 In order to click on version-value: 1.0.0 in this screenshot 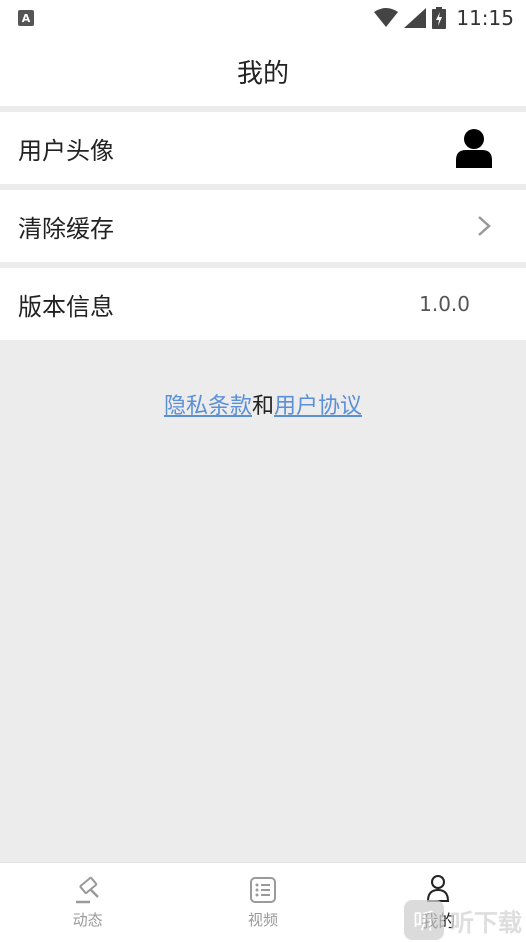, I will do `click(444, 304)`.